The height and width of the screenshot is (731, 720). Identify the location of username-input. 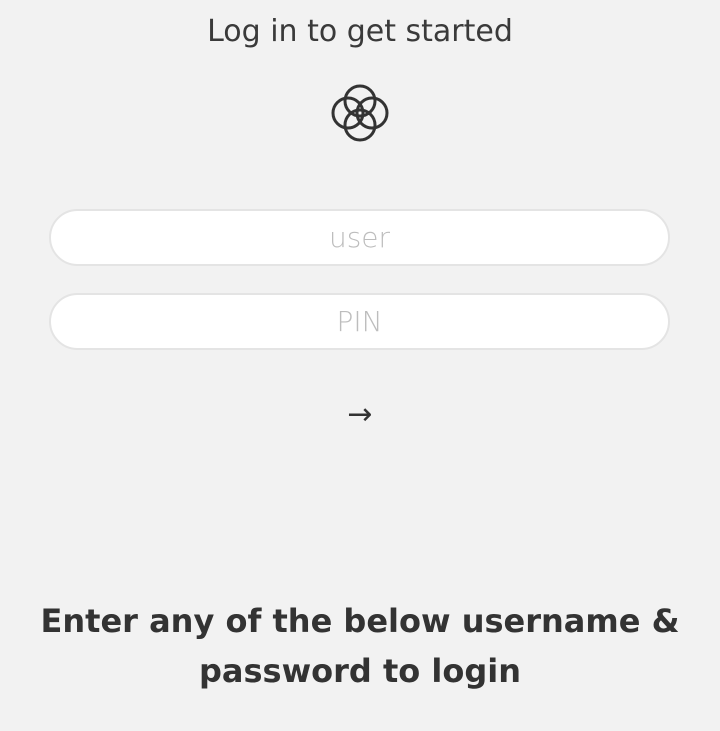
(359, 237).